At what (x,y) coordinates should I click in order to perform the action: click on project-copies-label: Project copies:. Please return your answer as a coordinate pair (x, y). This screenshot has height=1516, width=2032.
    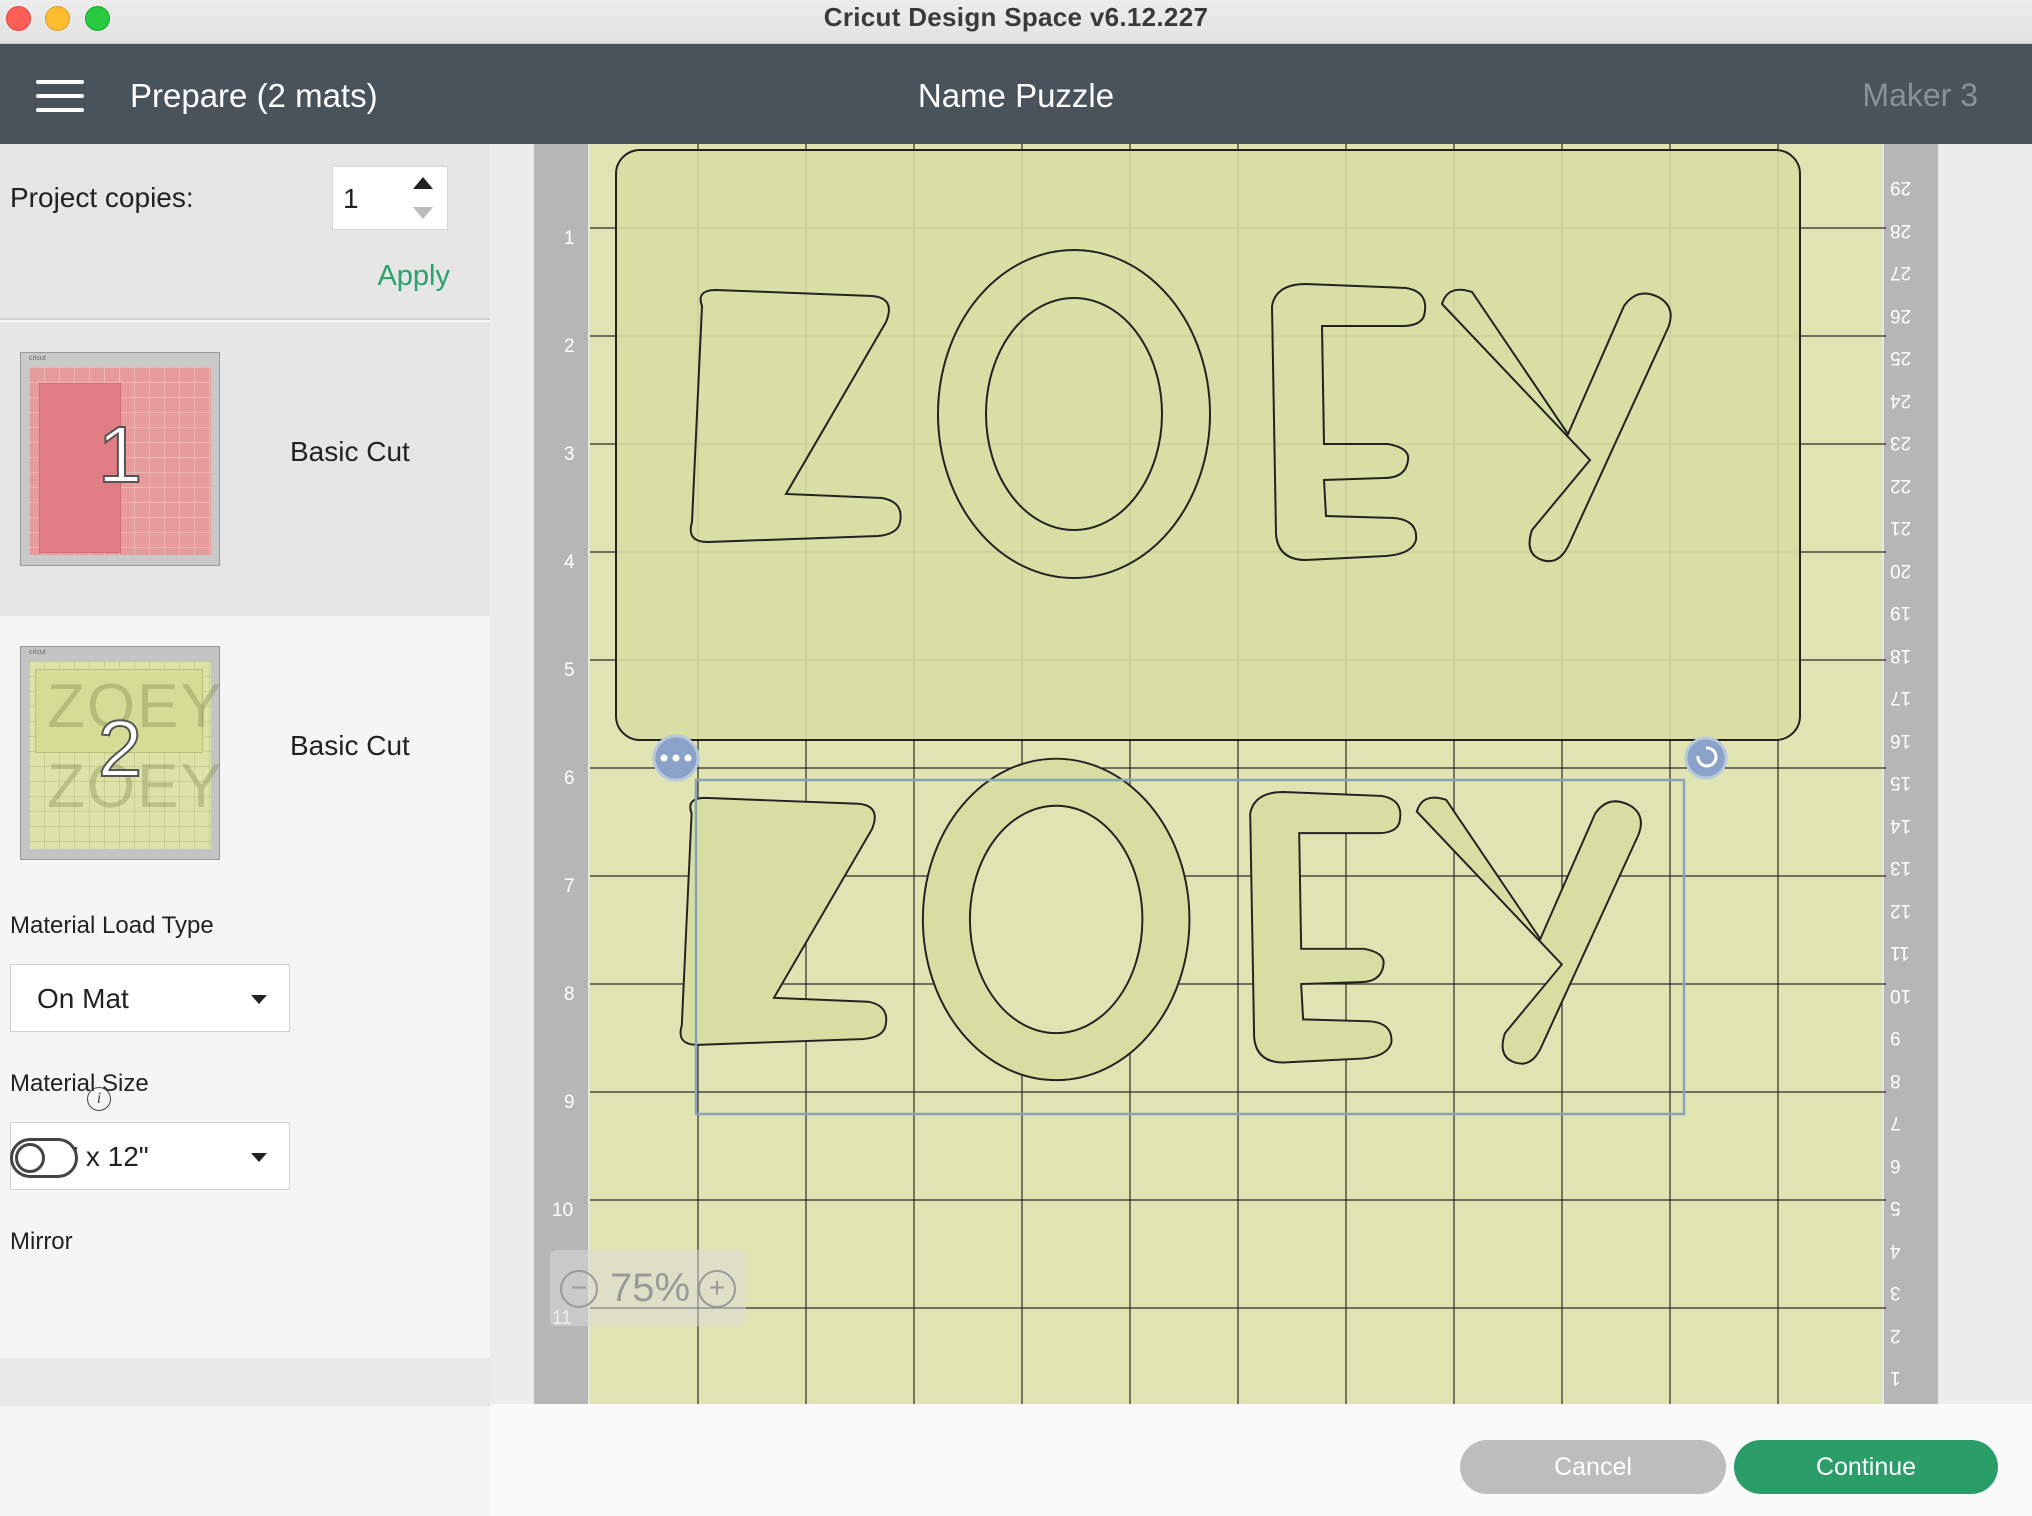
    Looking at the image, I should click on (102, 197).